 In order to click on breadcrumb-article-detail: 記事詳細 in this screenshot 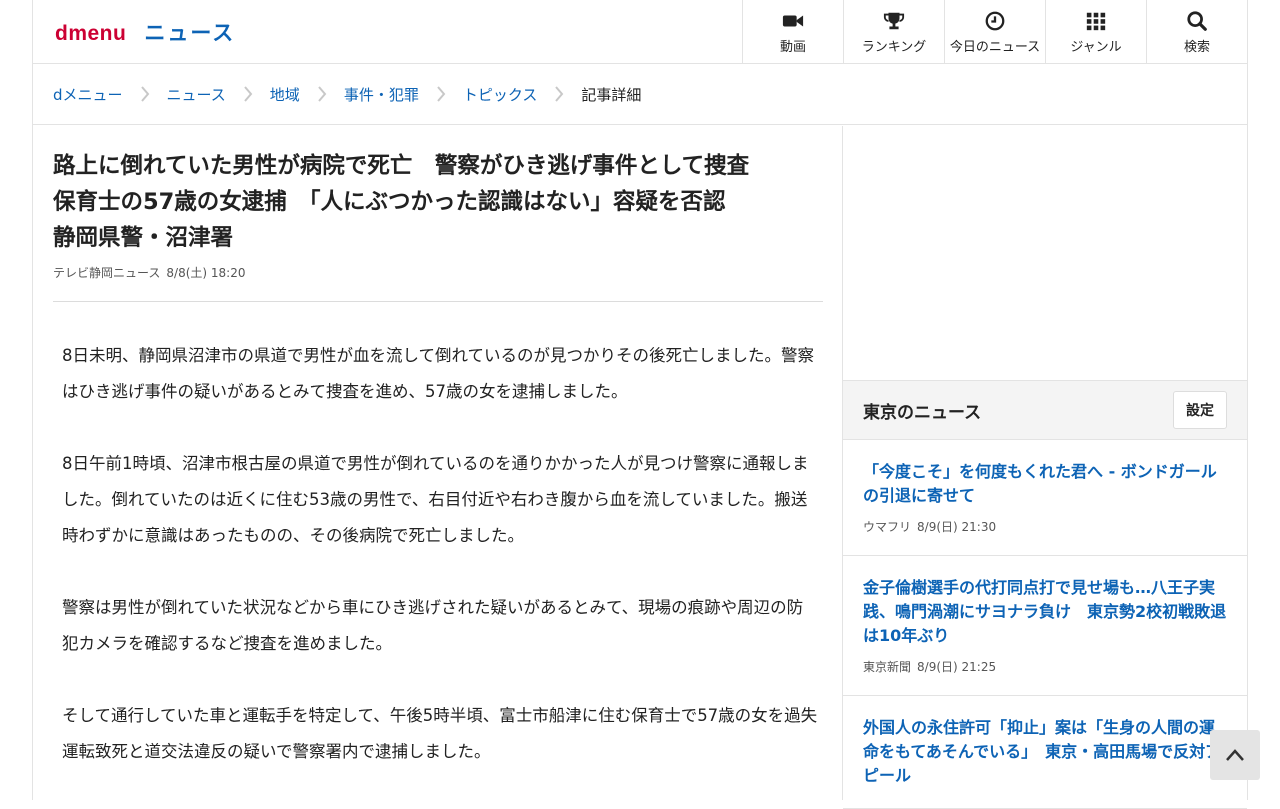, I will do `click(611, 94)`.